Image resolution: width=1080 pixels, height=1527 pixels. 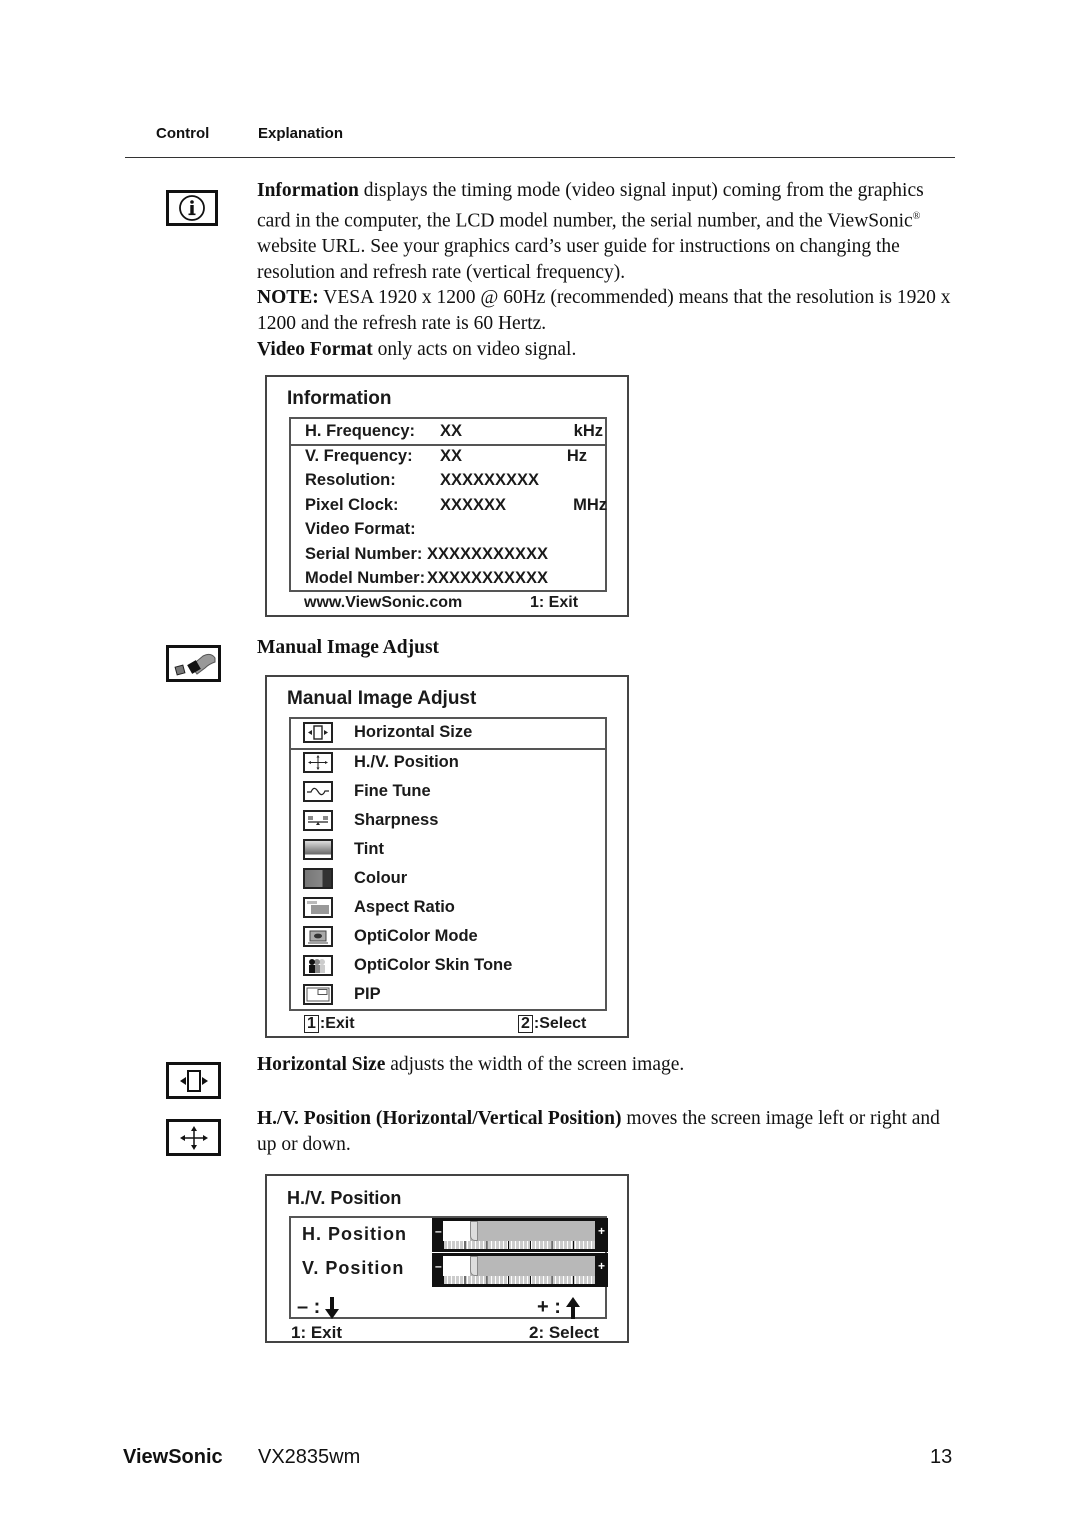 I want to click on increase-hint: + :, so click(x=559, y=1307).